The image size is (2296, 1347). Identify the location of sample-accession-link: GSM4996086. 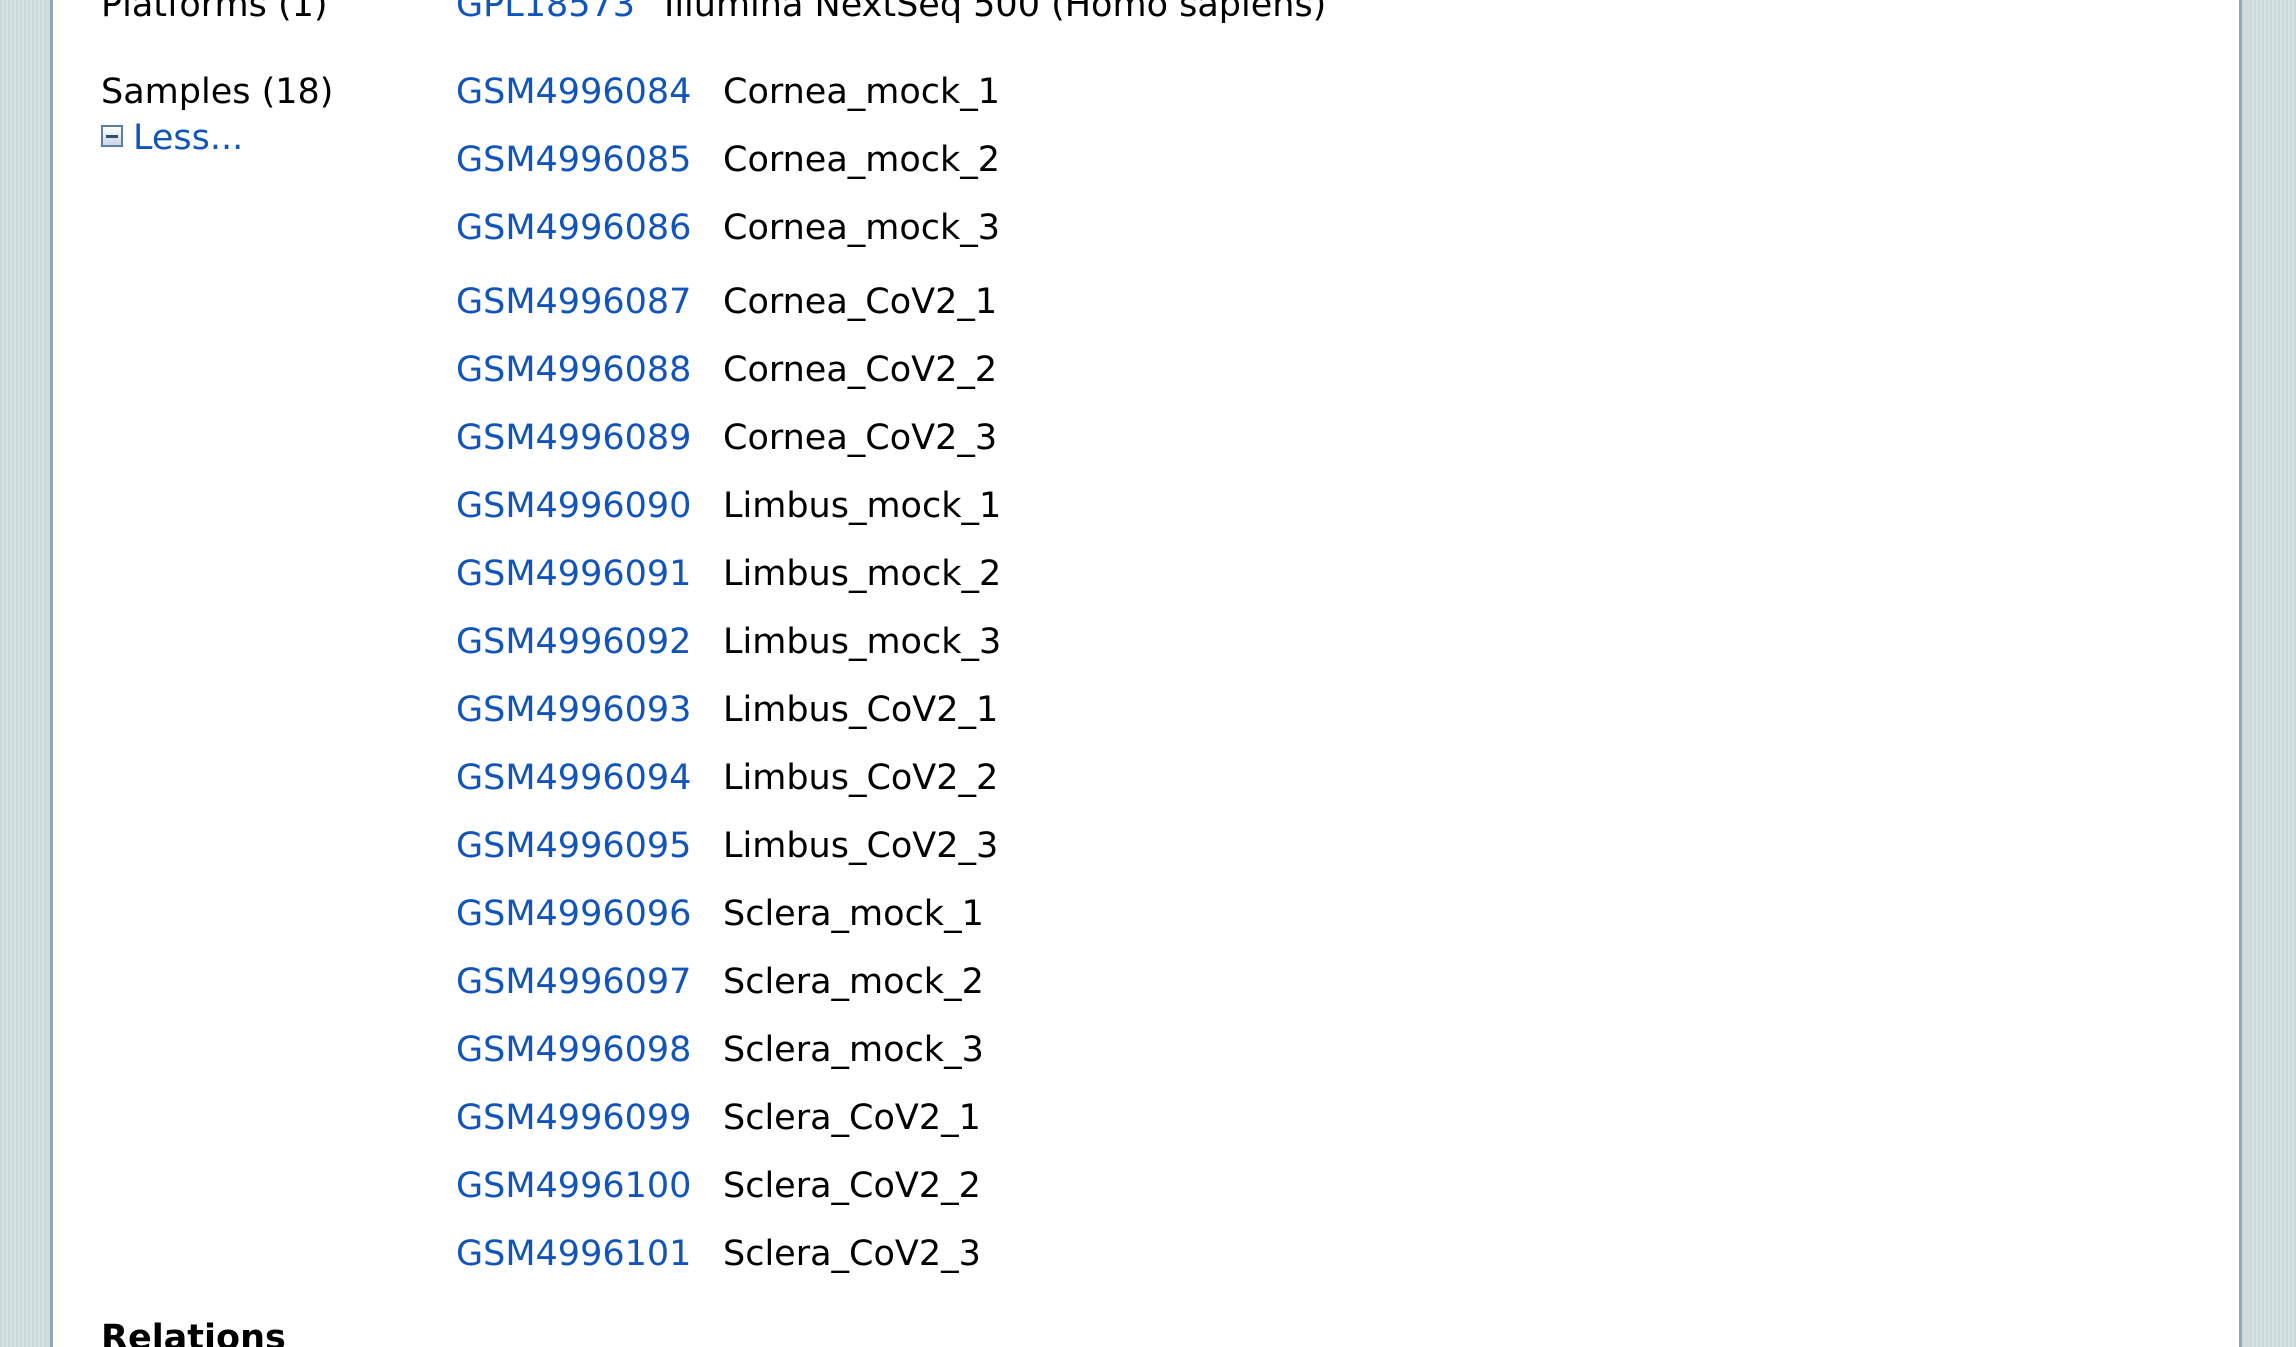
(573, 228).